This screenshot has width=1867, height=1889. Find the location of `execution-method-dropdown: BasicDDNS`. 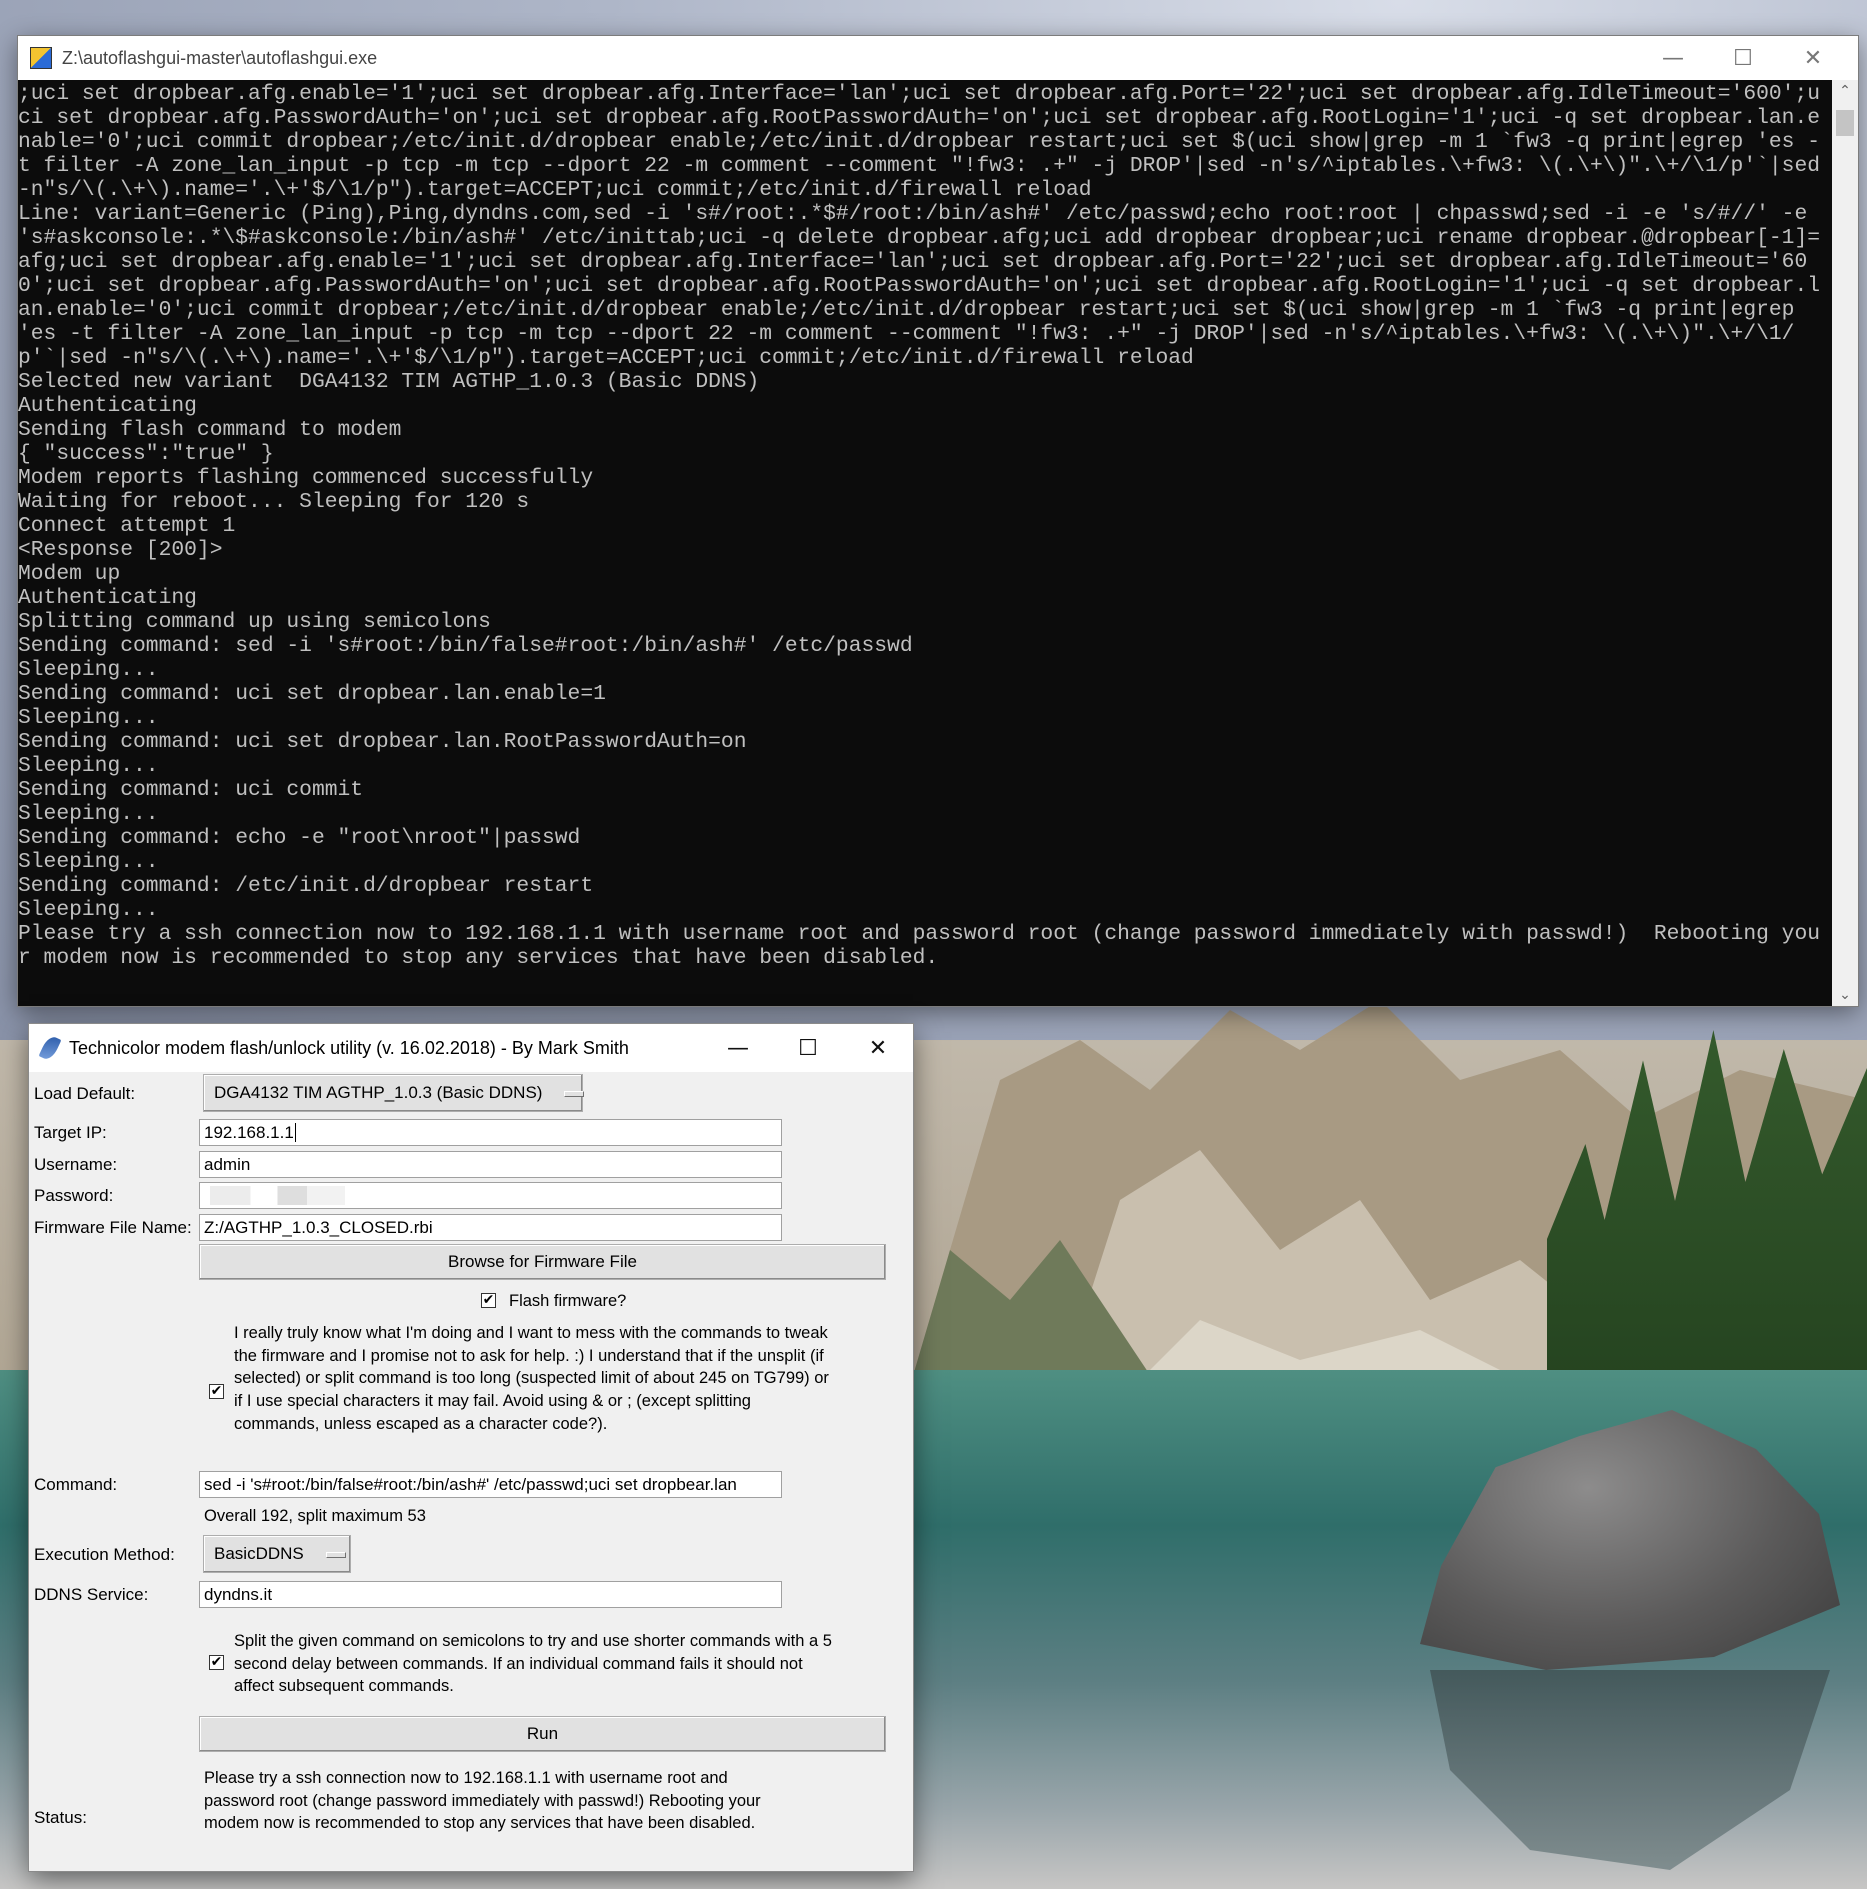

execution-method-dropdown: BasicDDNS is located at coordinates (277, 1554).